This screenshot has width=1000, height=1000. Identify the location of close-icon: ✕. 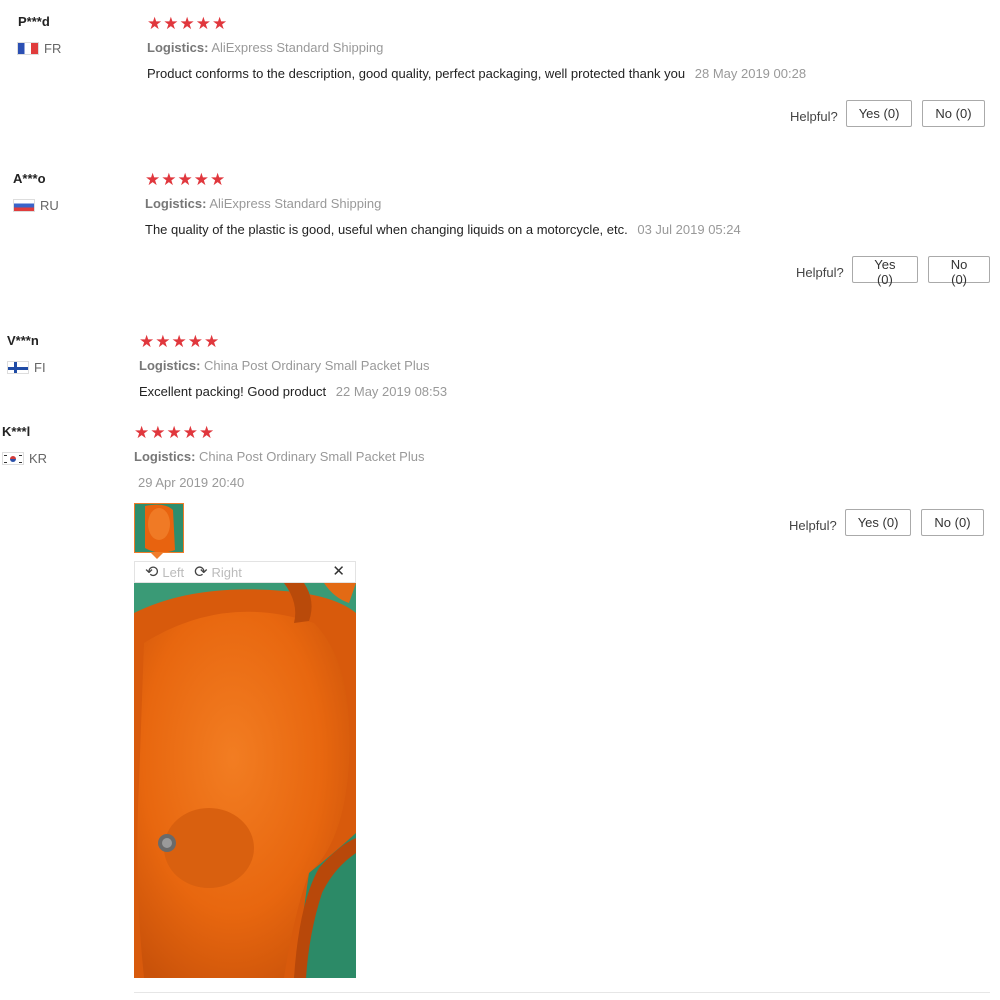
(338, 572).